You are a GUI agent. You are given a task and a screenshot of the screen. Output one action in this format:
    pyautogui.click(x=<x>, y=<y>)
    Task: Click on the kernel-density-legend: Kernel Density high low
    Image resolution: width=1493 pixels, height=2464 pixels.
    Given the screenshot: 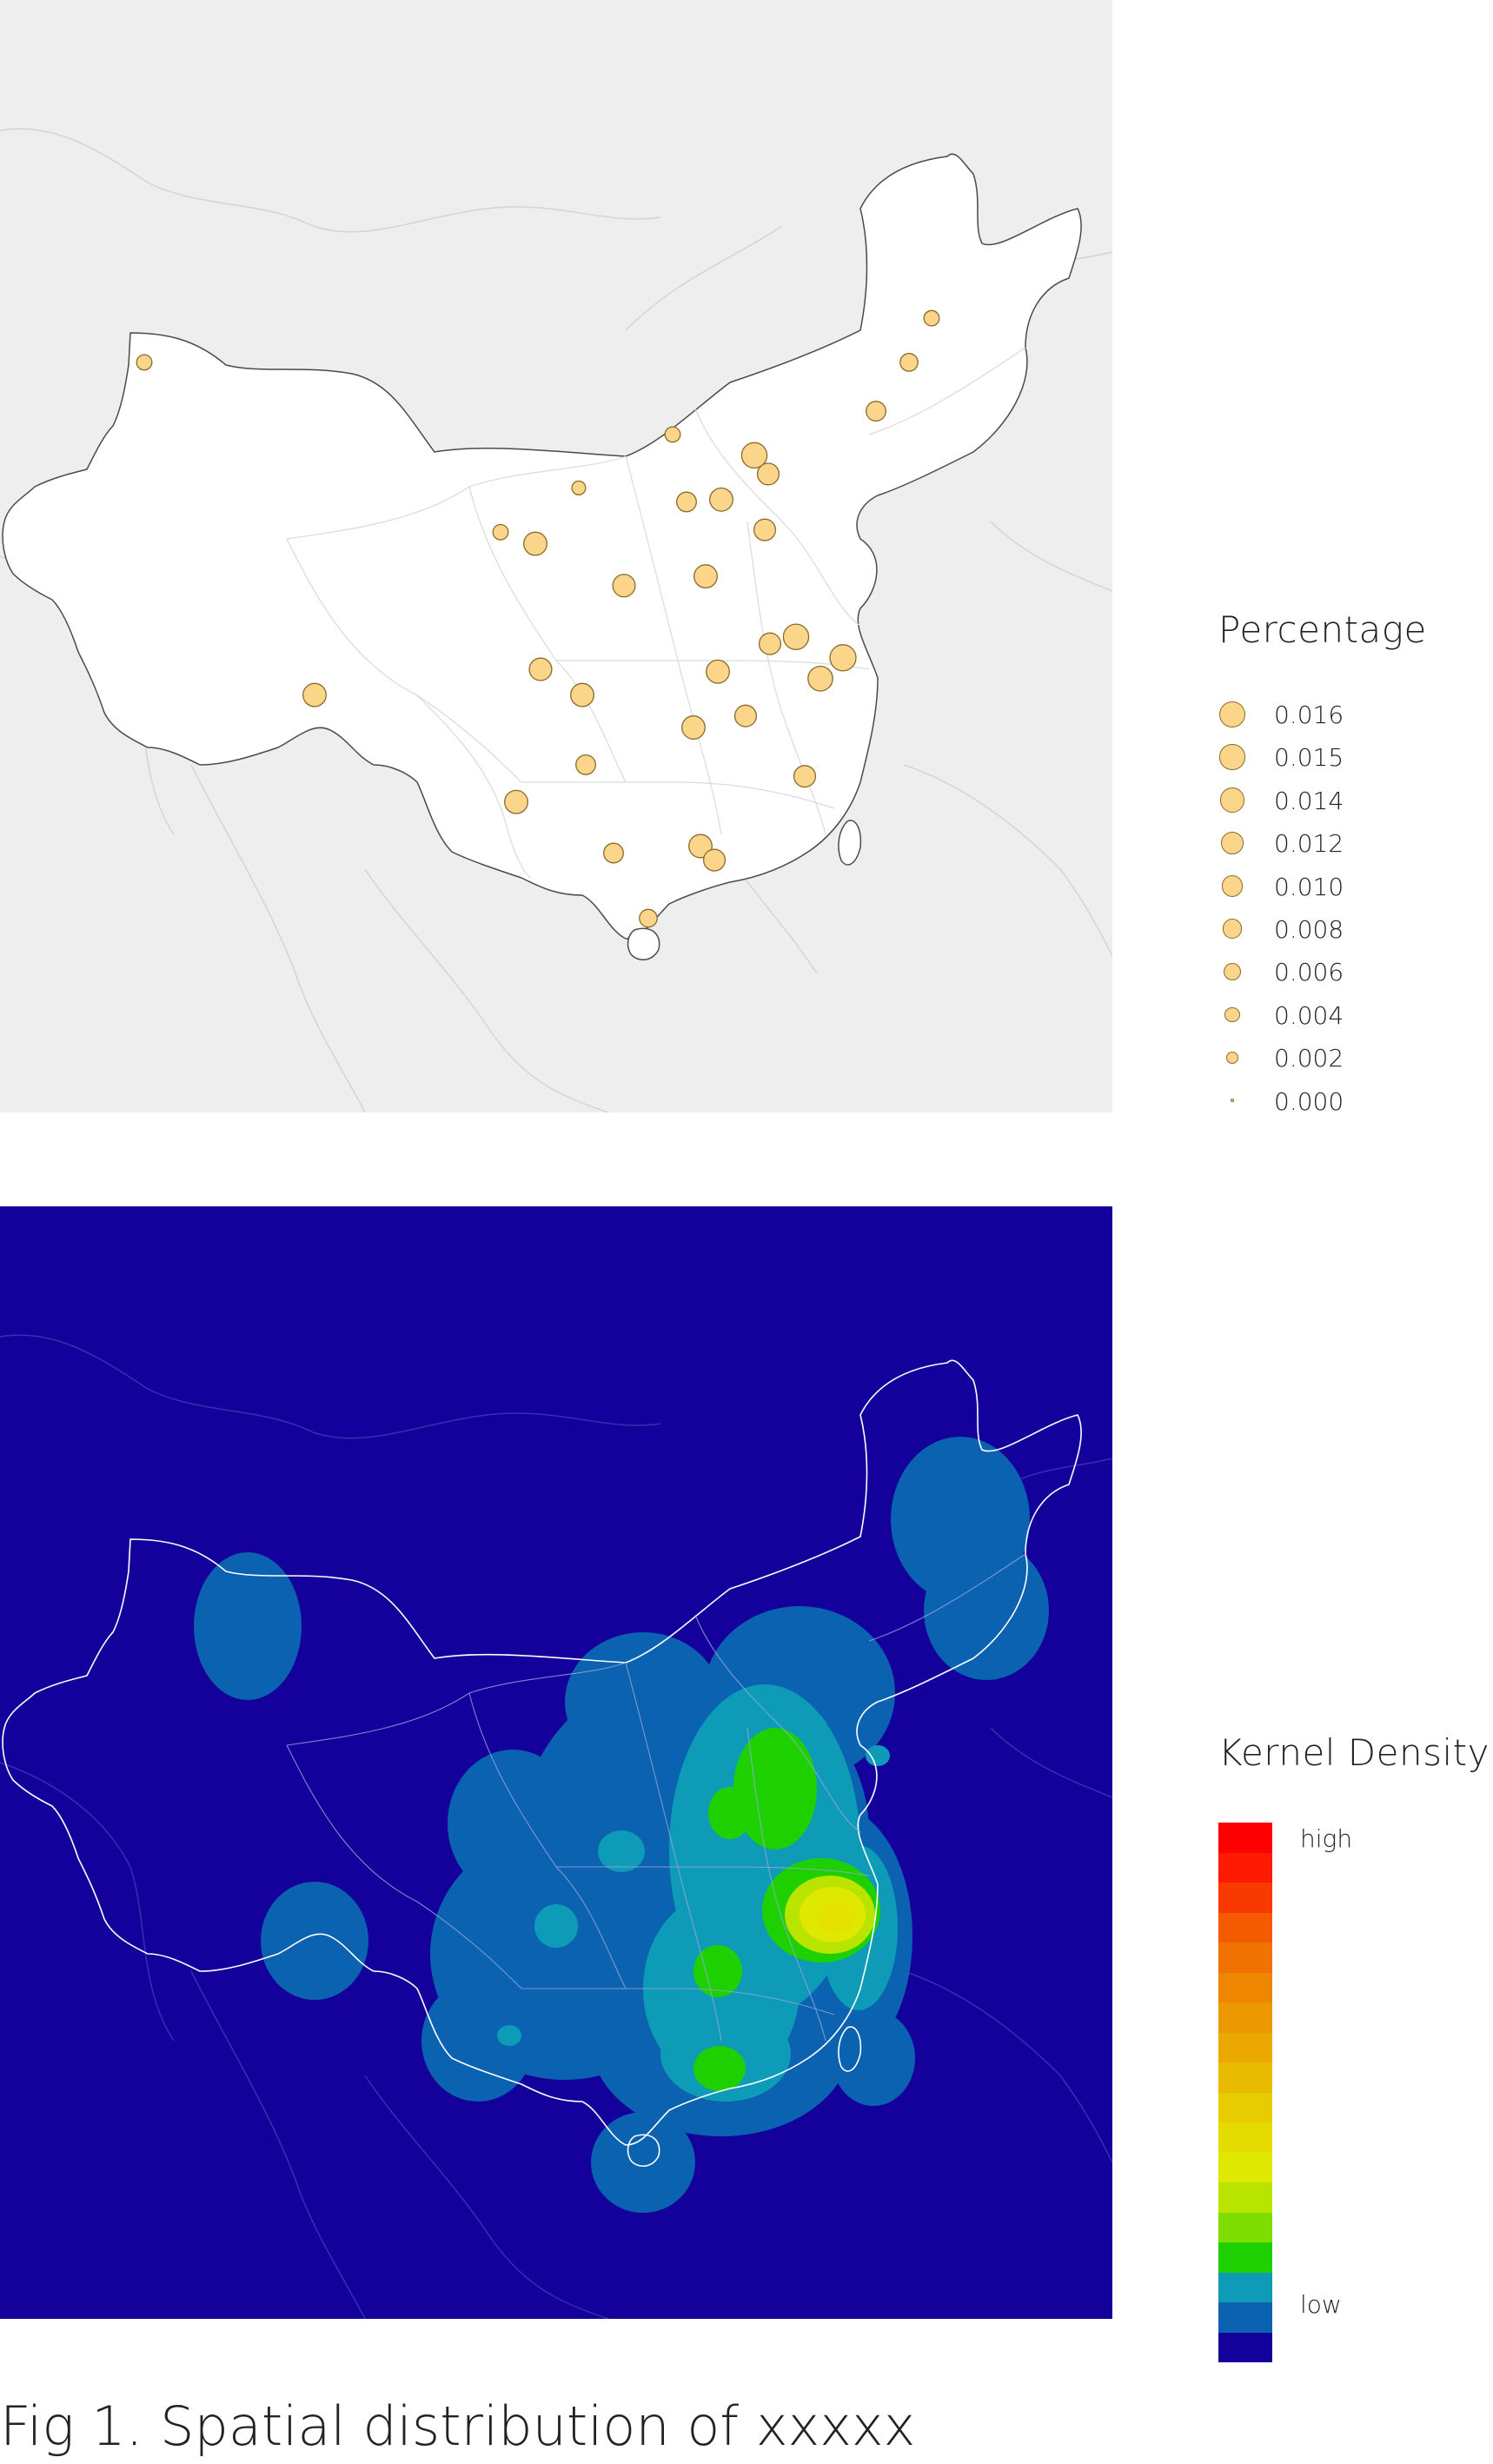 What is the action you would take?
    pyautogui.click(x=1354, y=2046)
    